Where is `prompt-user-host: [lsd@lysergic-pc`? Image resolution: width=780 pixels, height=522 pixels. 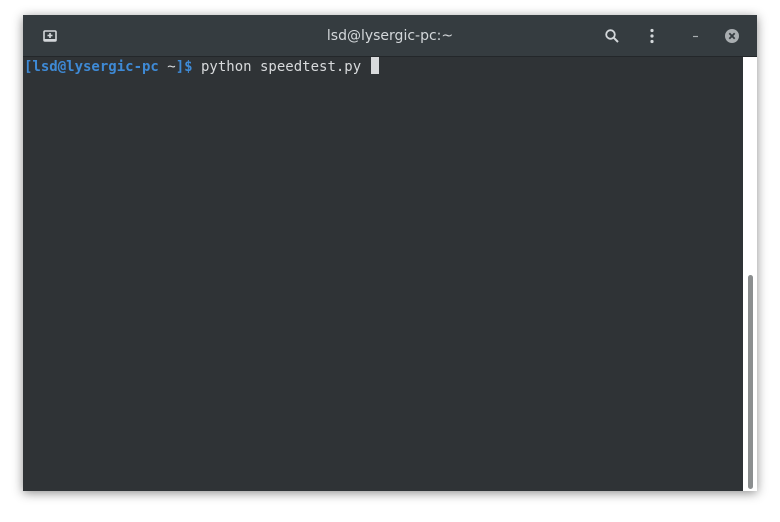
prompt-user-host: [lsd@lysergic-pc is located at coordinates (91, 67).